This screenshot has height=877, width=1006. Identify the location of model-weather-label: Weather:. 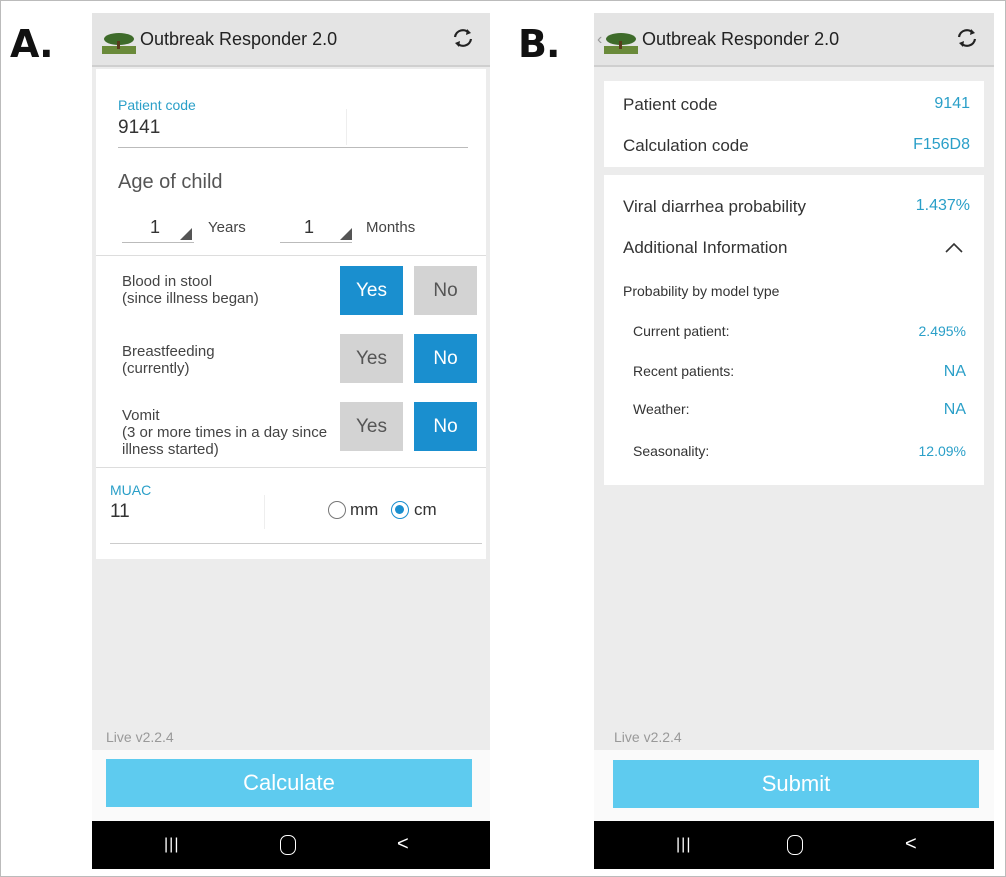
(661, 409).